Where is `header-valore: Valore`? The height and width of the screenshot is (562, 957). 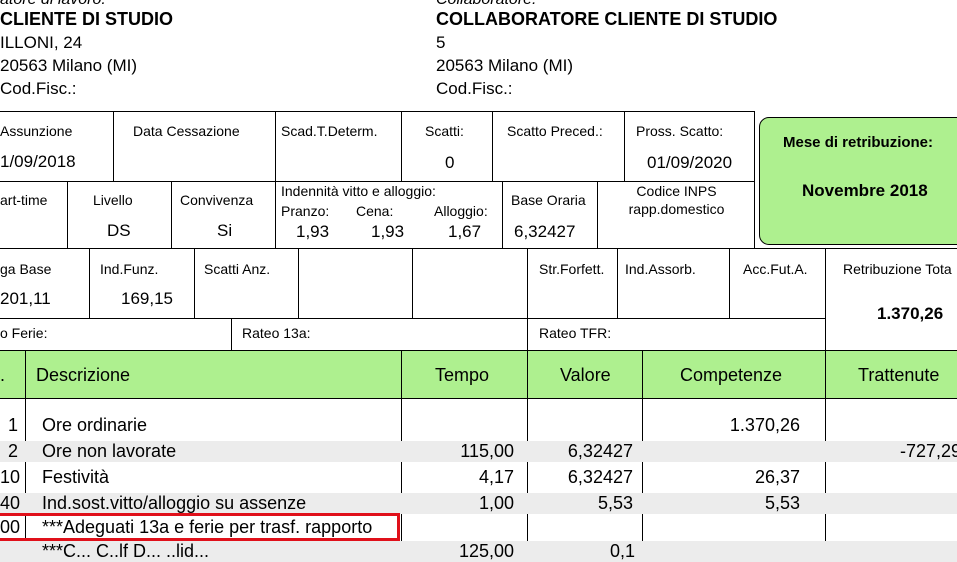
header-valore: Valore is located at coordinates (585, 375).